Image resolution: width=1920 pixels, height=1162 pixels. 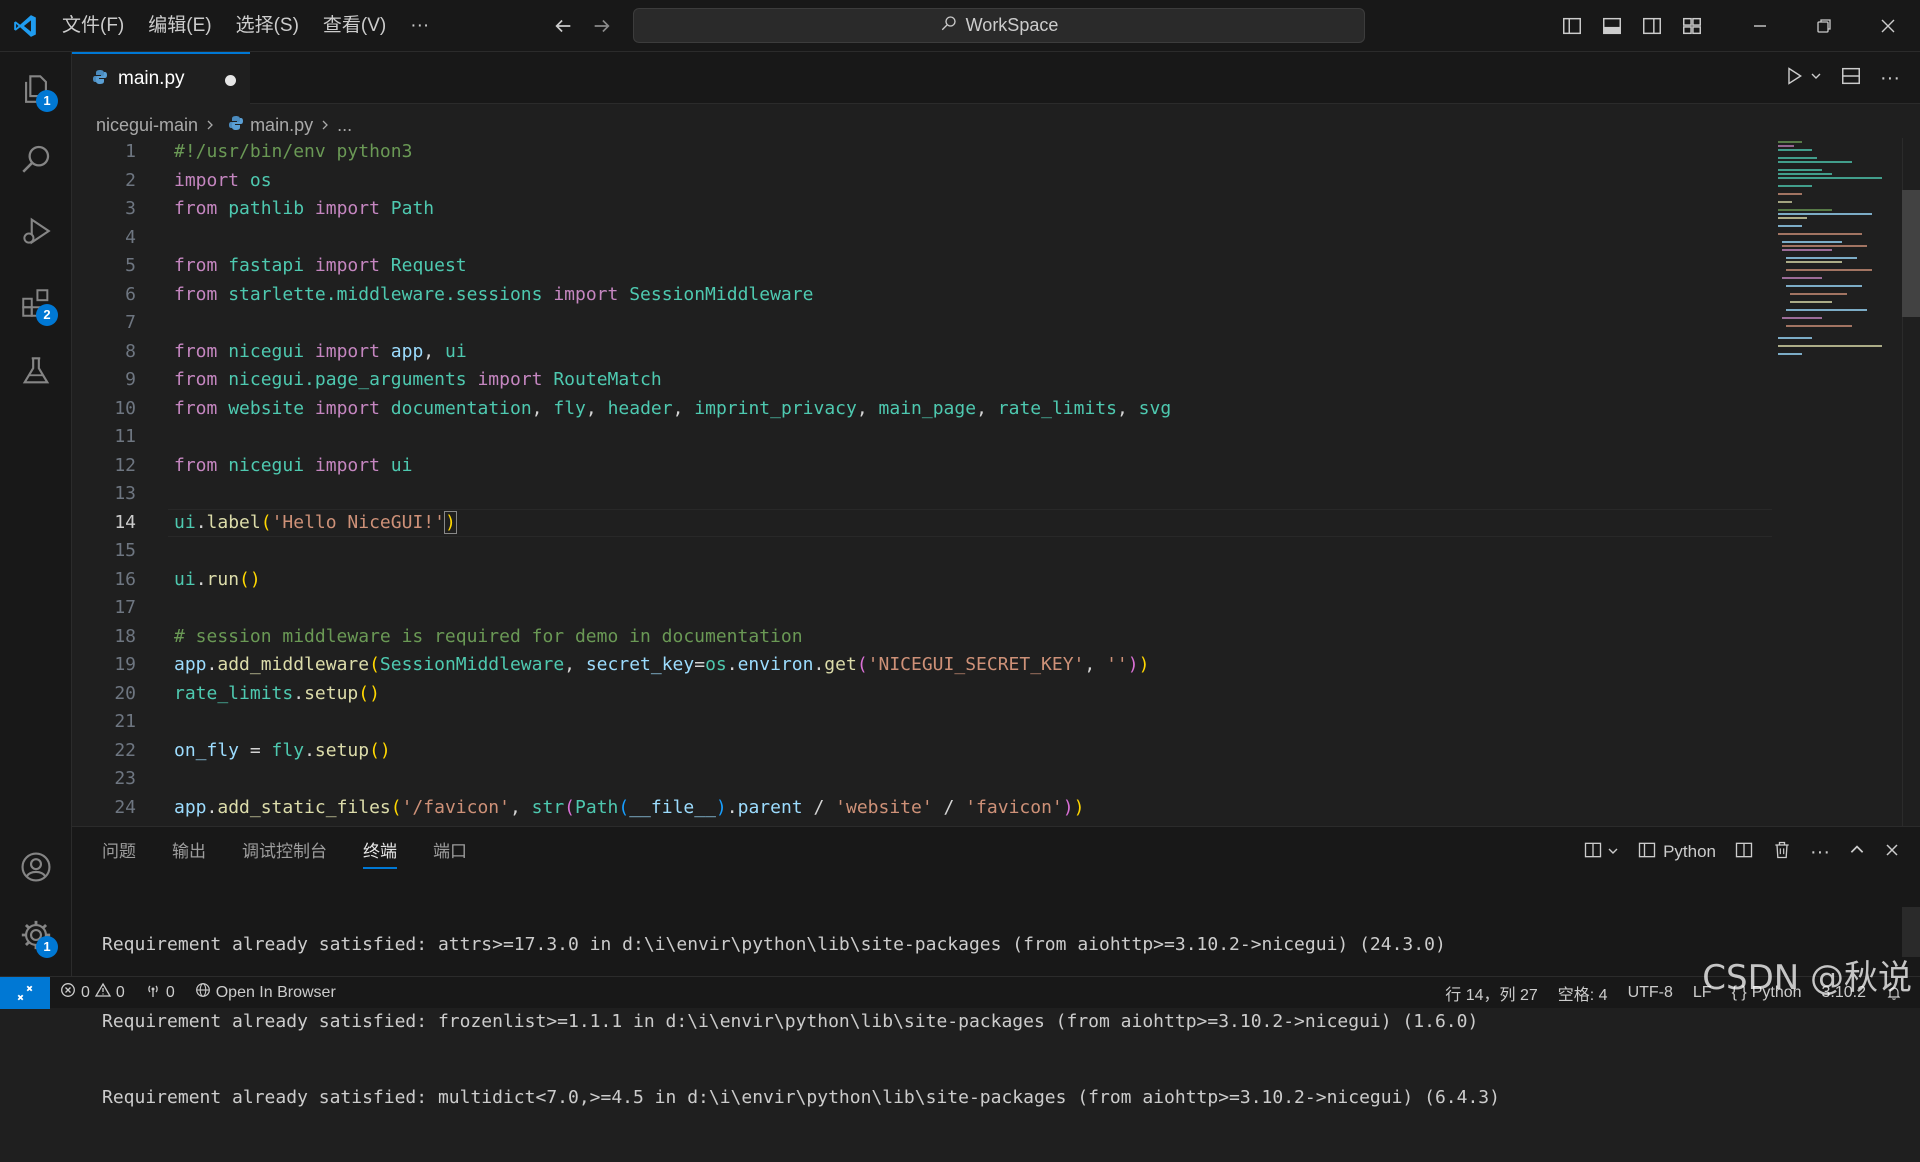 I want to click on line-number: 11, so click(x=125, y=436).